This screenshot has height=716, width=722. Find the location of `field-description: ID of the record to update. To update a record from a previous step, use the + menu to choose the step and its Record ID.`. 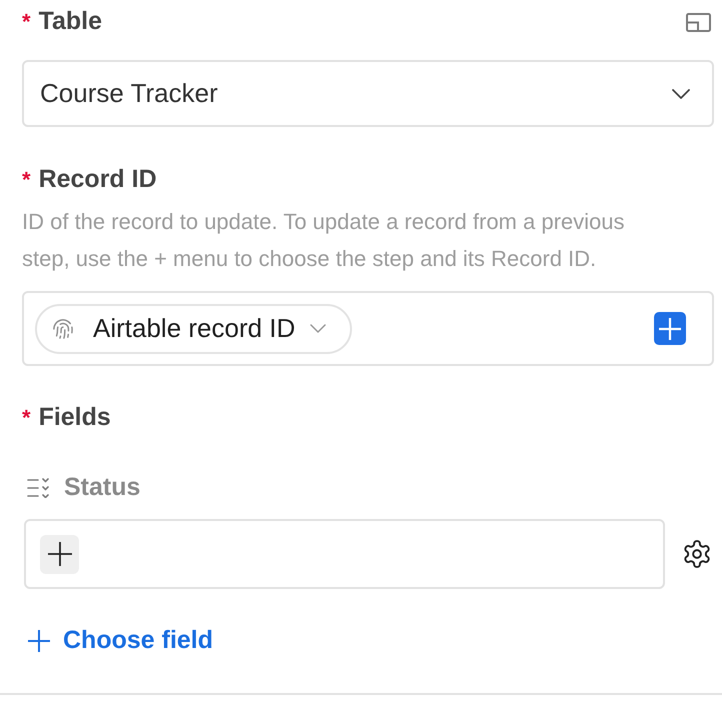

field-description: ID of the record to update. To update a record from a previous step, use the + menu to choose the step and its Record ID. is located at coordinates (324, 240).